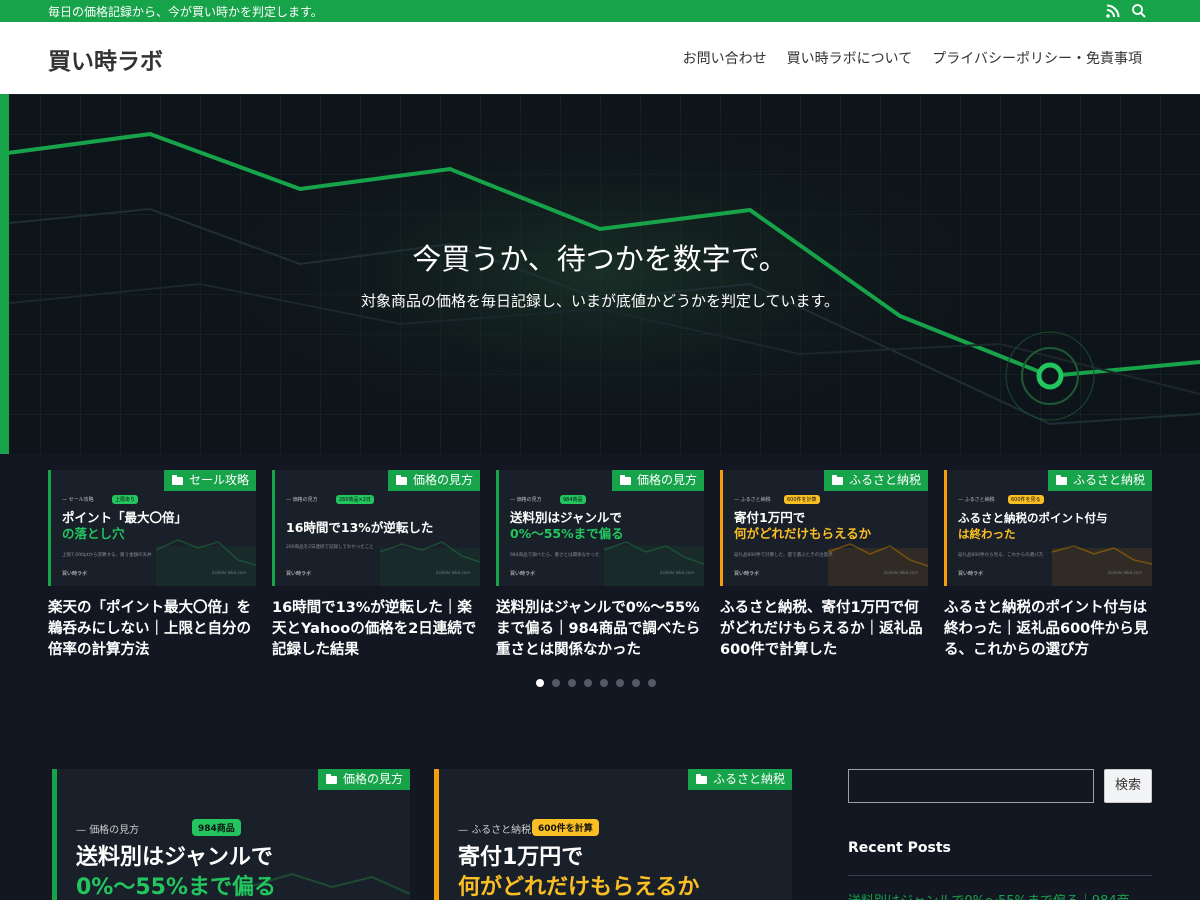 Image resolution: width=1200 pixels, height=900 pixels. Describe the element at coordinates (565, 827) in the screenshot. I see `card-chip: 600件を計算` at that location.